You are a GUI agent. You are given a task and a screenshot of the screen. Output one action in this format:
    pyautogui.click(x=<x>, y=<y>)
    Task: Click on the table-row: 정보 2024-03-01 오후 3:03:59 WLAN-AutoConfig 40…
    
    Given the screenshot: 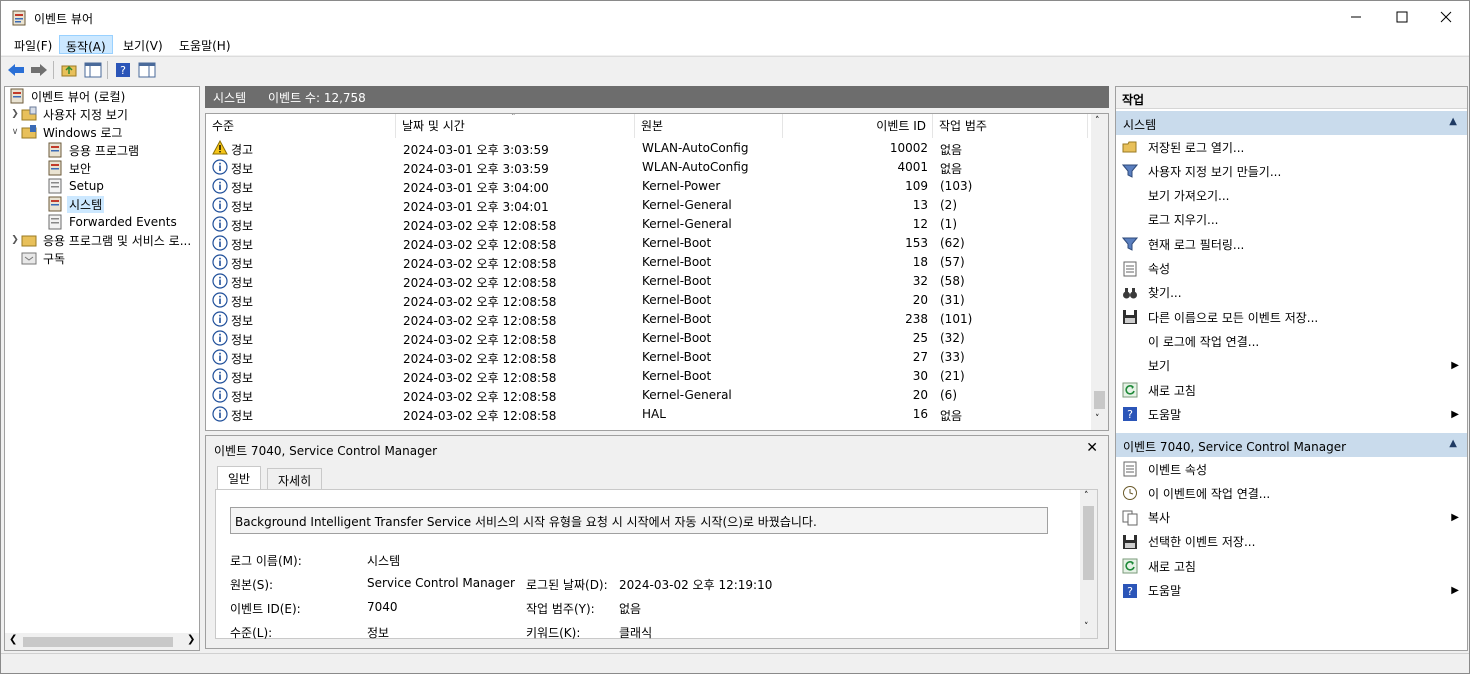 What is the action you would take?
    pyautogui.click(x=647, y=167)
    